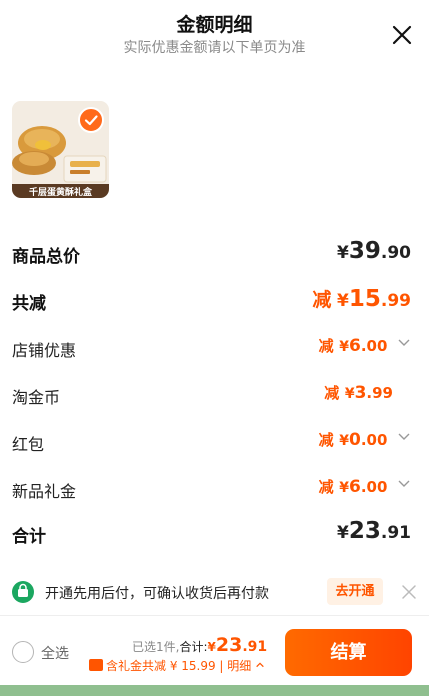  What do you see at coordinates (200, 645) in the screenshot?
I see `selected-summary: 已选1件,合计:¥23.91` at bounding box center [200, 645].